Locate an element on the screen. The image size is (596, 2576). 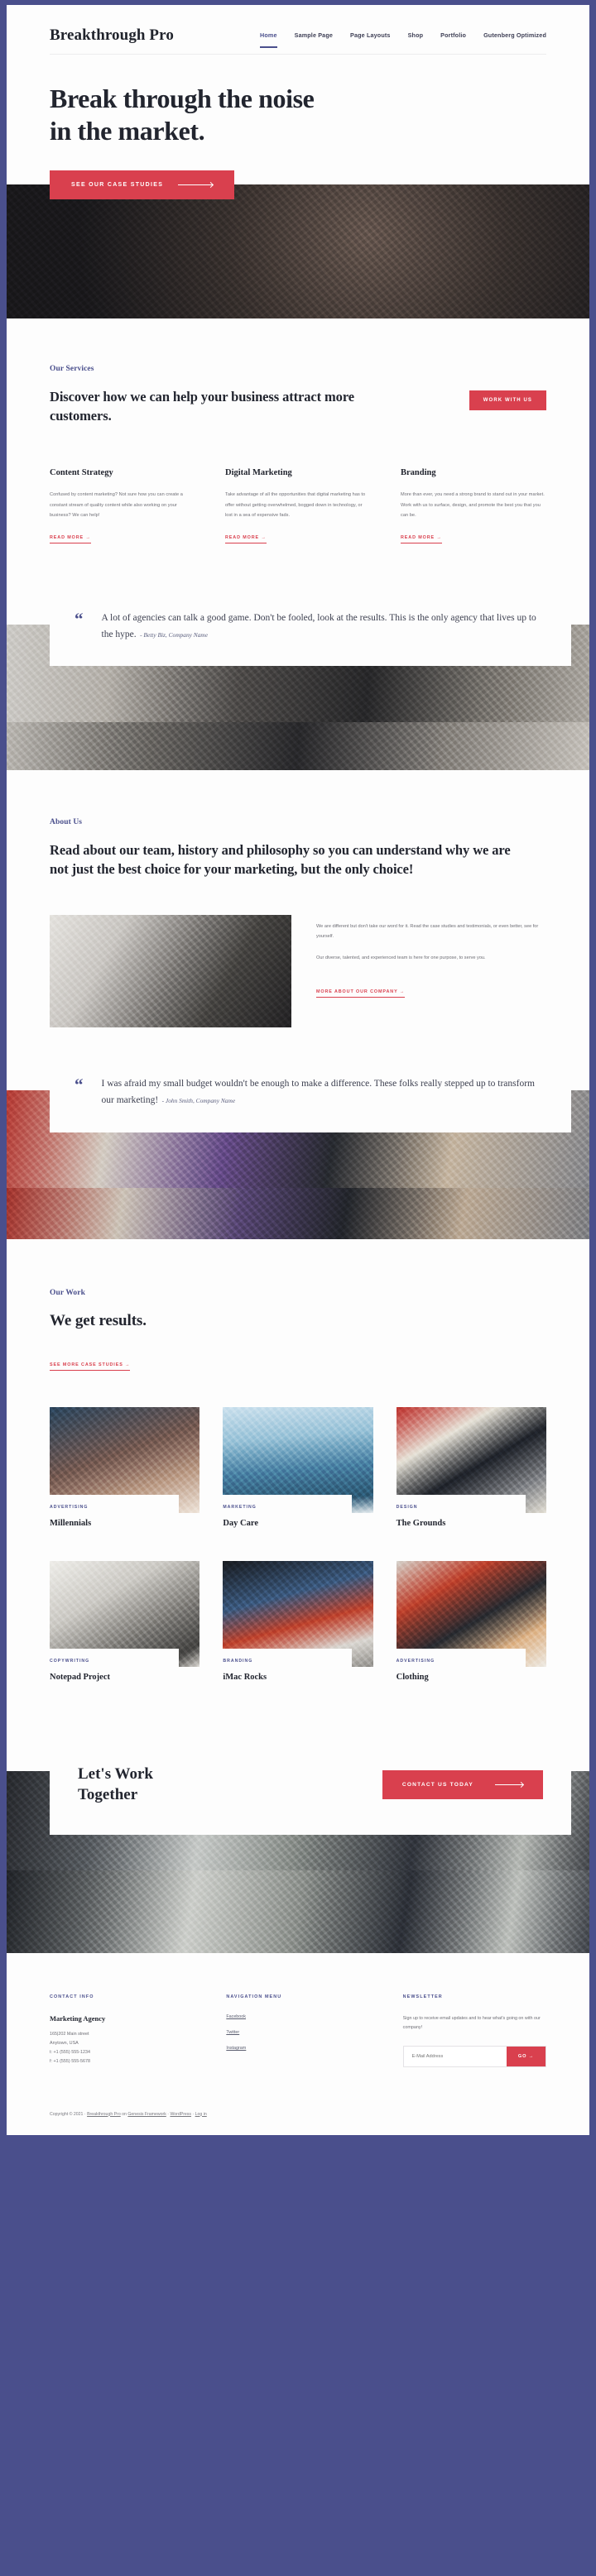
arrow-right-icon is located at coordinates (509, 1785).